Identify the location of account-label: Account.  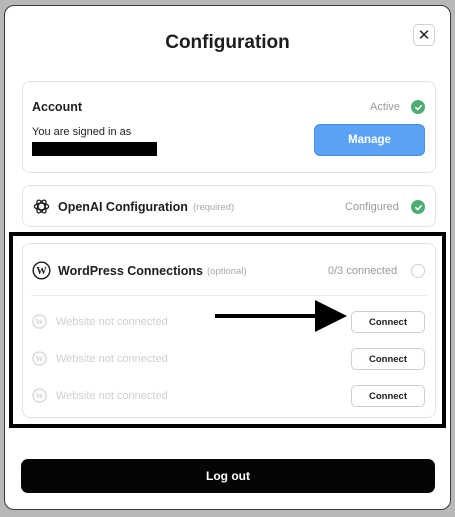
(57, 107).